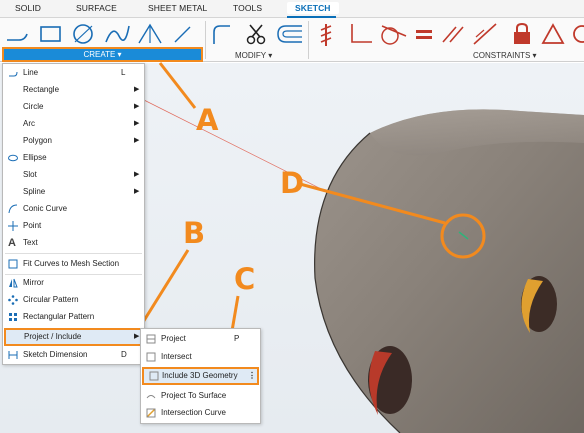  Describe the element at coordinates (522, 34) in the screenshot. I see `lock-icon` at that location.